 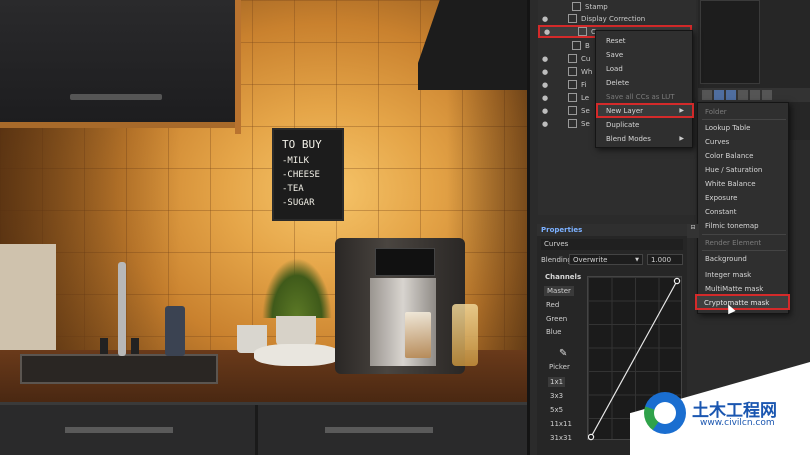 What do you see at coordinates (681, 110) in the screenshot?
I see `submenu-arrow-icon: ▶` at bounding box center [681, 110].